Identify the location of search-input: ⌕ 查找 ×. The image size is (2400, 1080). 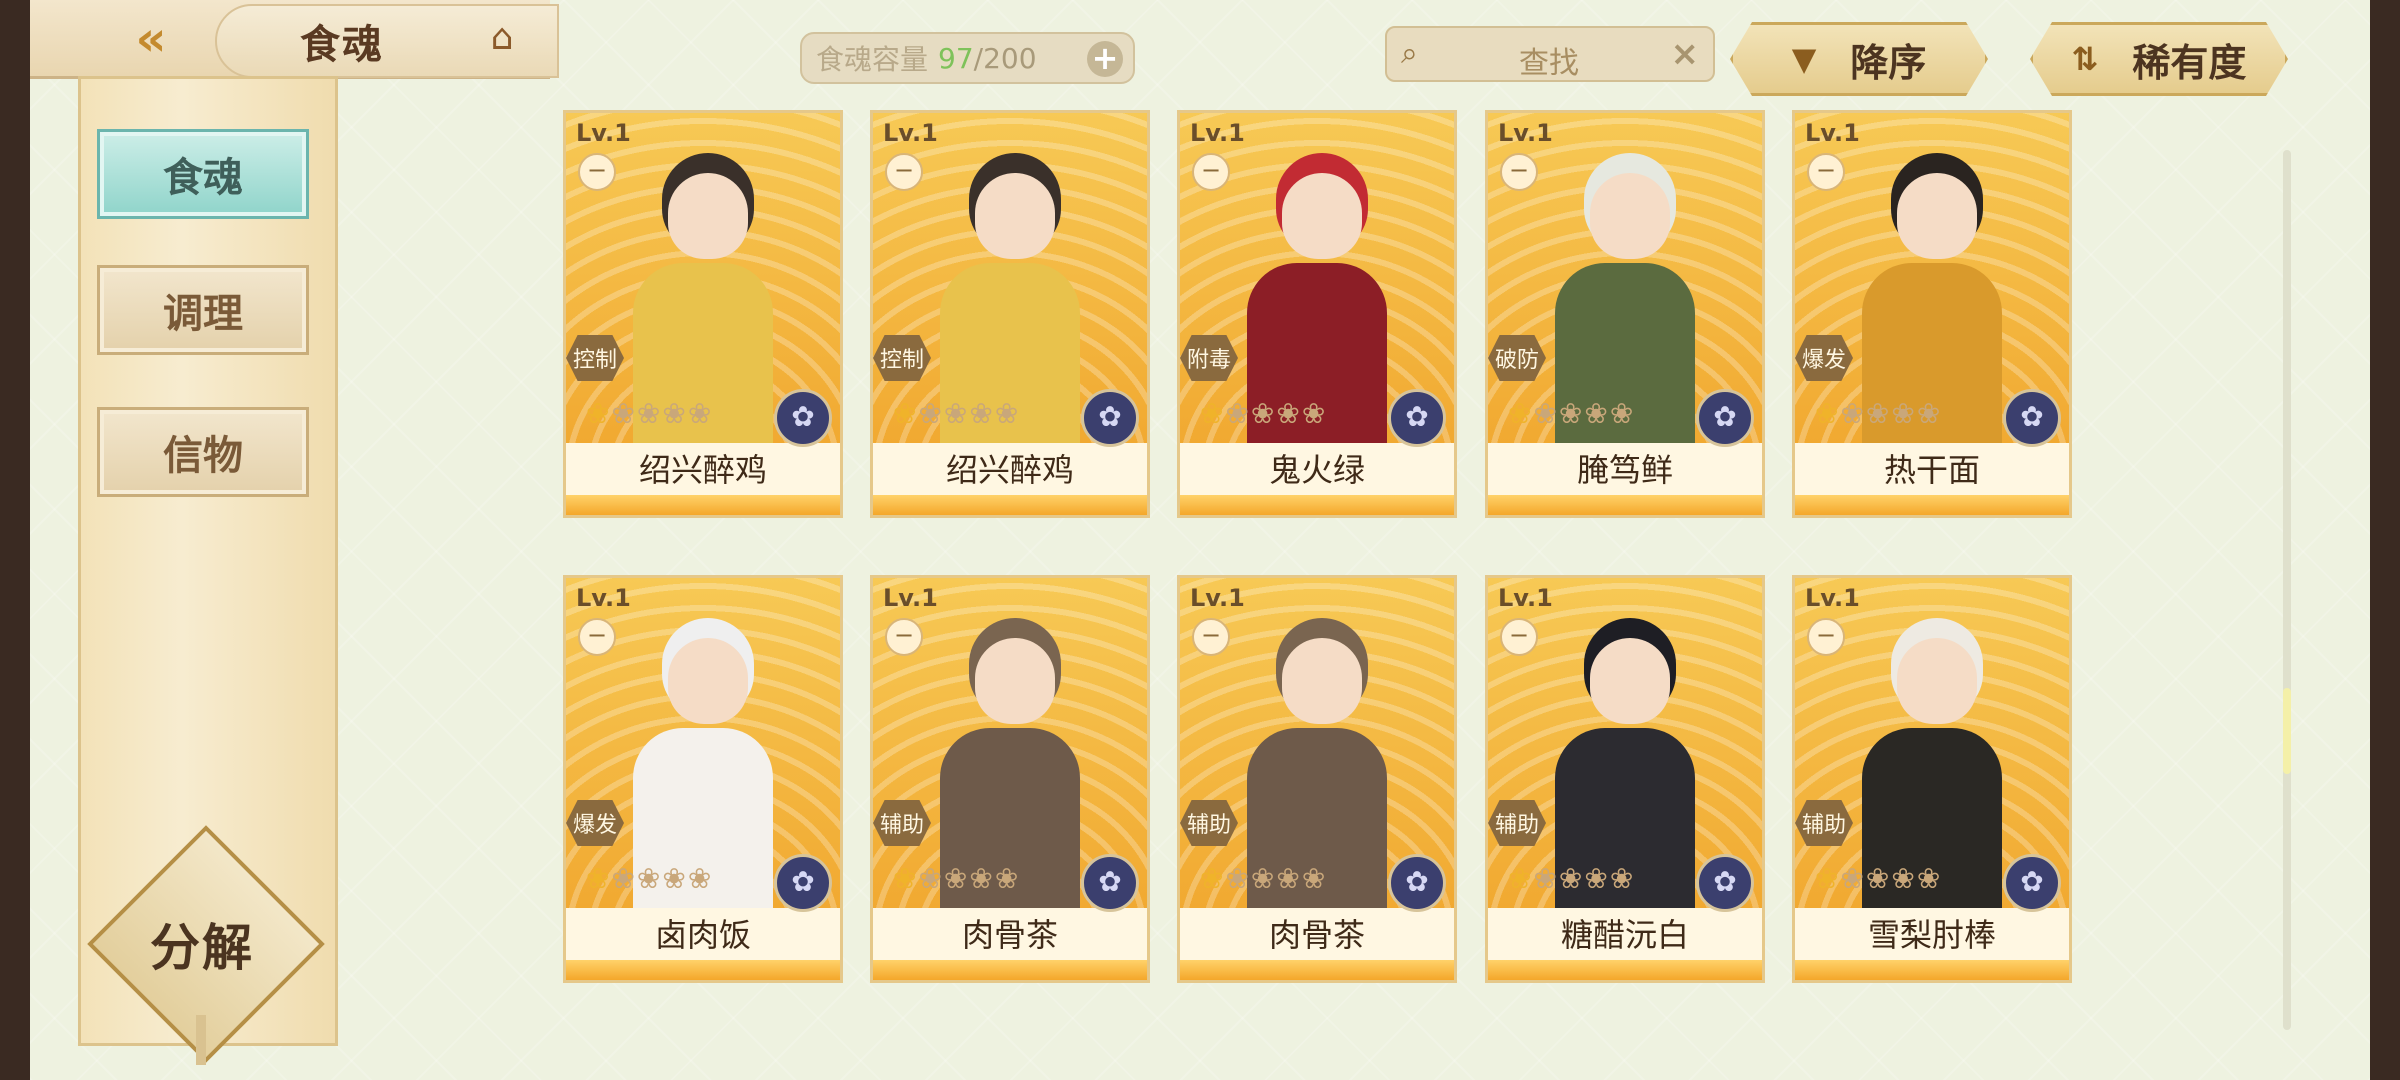
(1550, 54).